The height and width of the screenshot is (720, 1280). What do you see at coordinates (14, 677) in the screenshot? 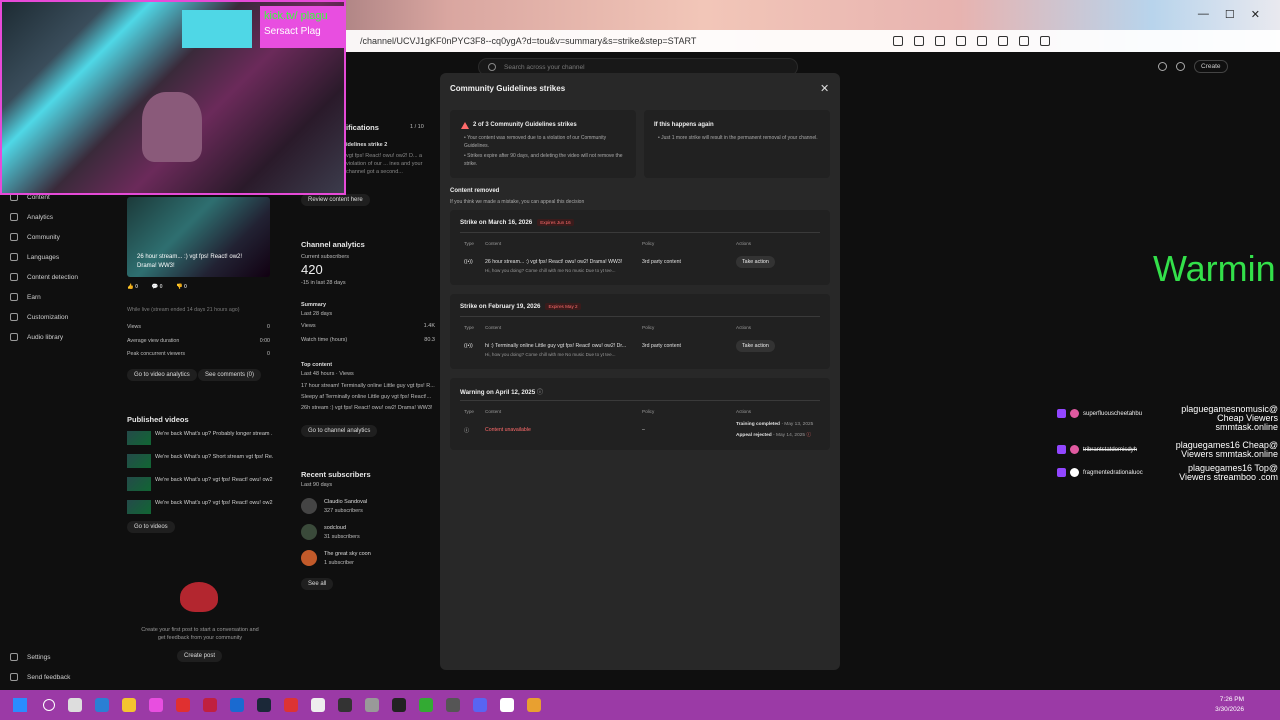
I see `feedback-icon` at bounding box center [14, 677].